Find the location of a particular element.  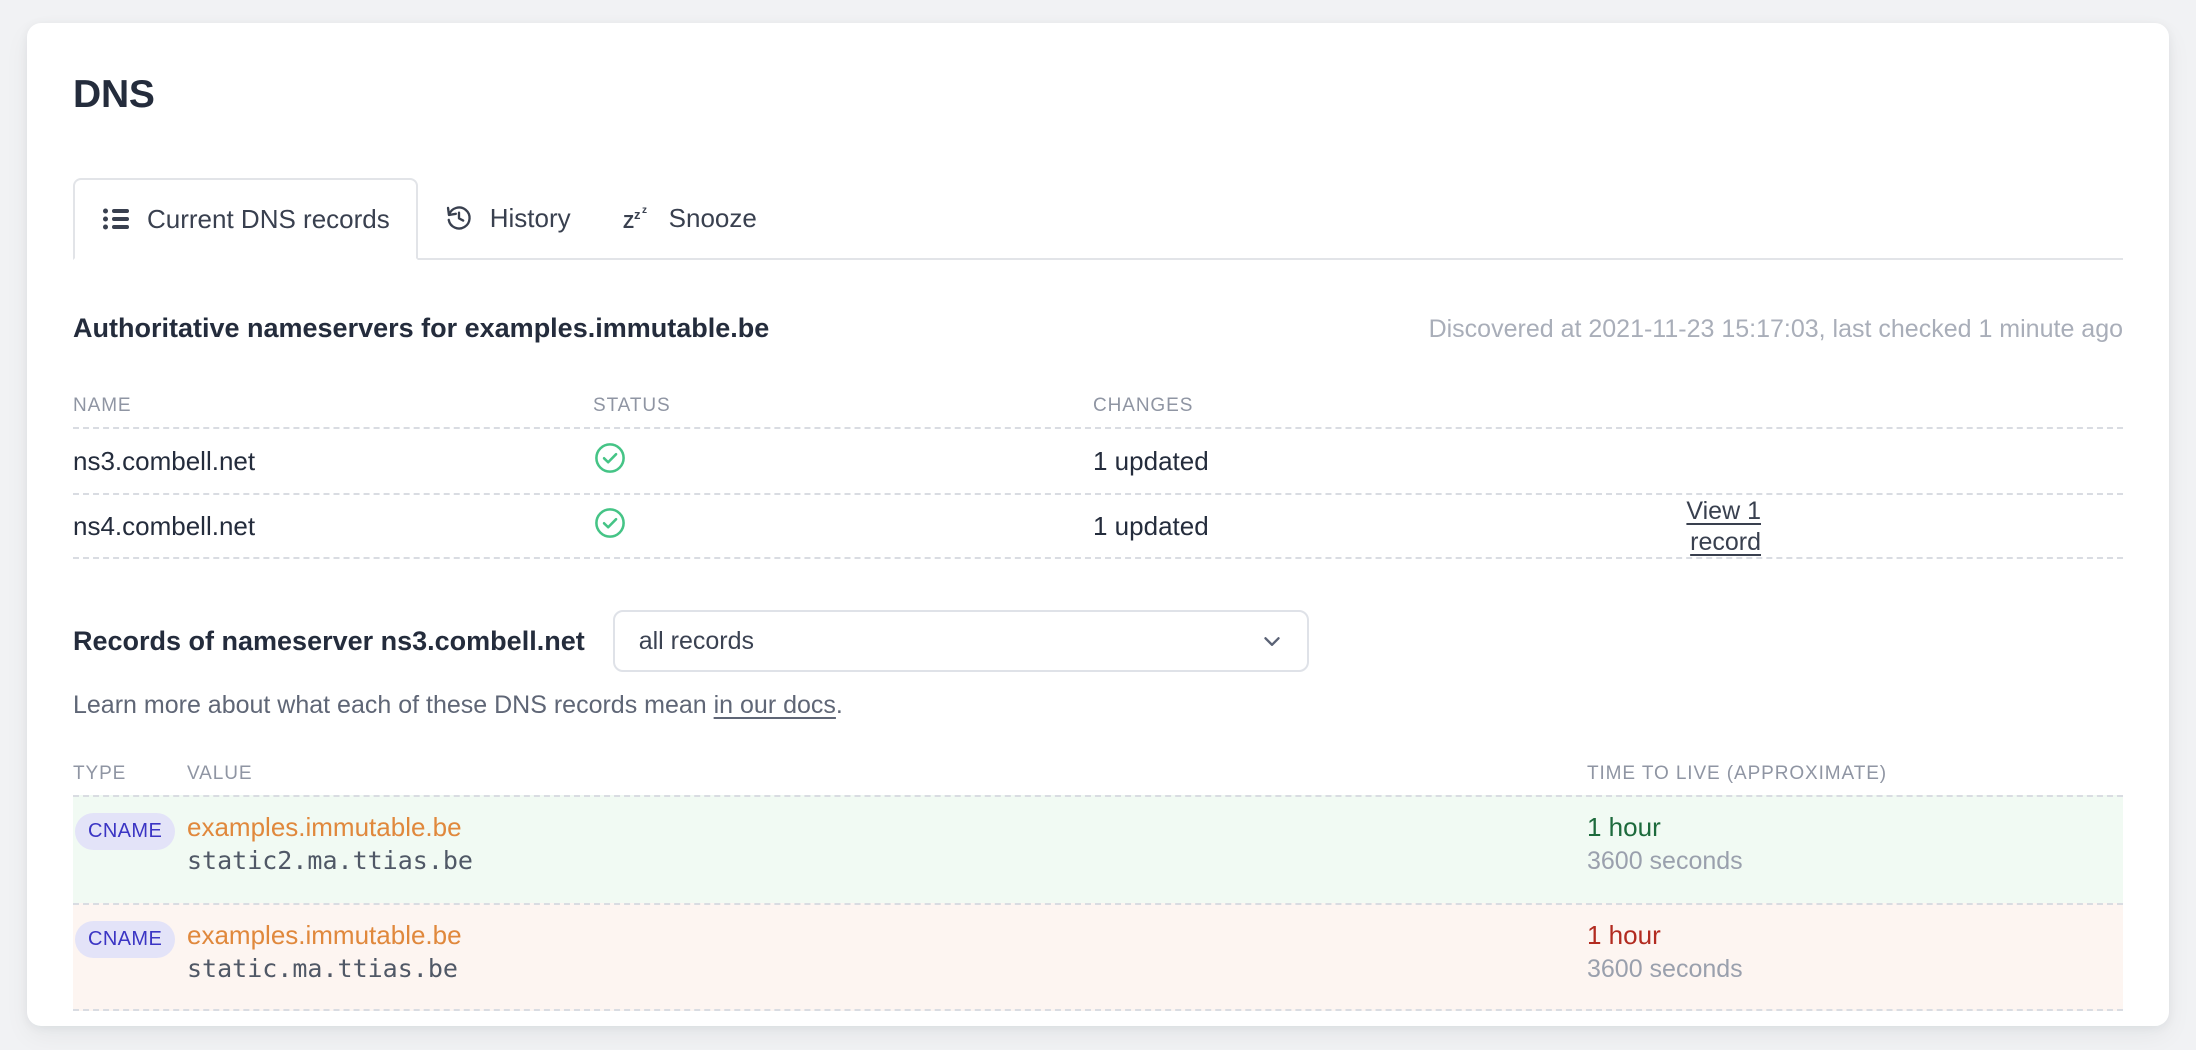

column-header-changes: CHANGES is located at coordinates (1143, 405).